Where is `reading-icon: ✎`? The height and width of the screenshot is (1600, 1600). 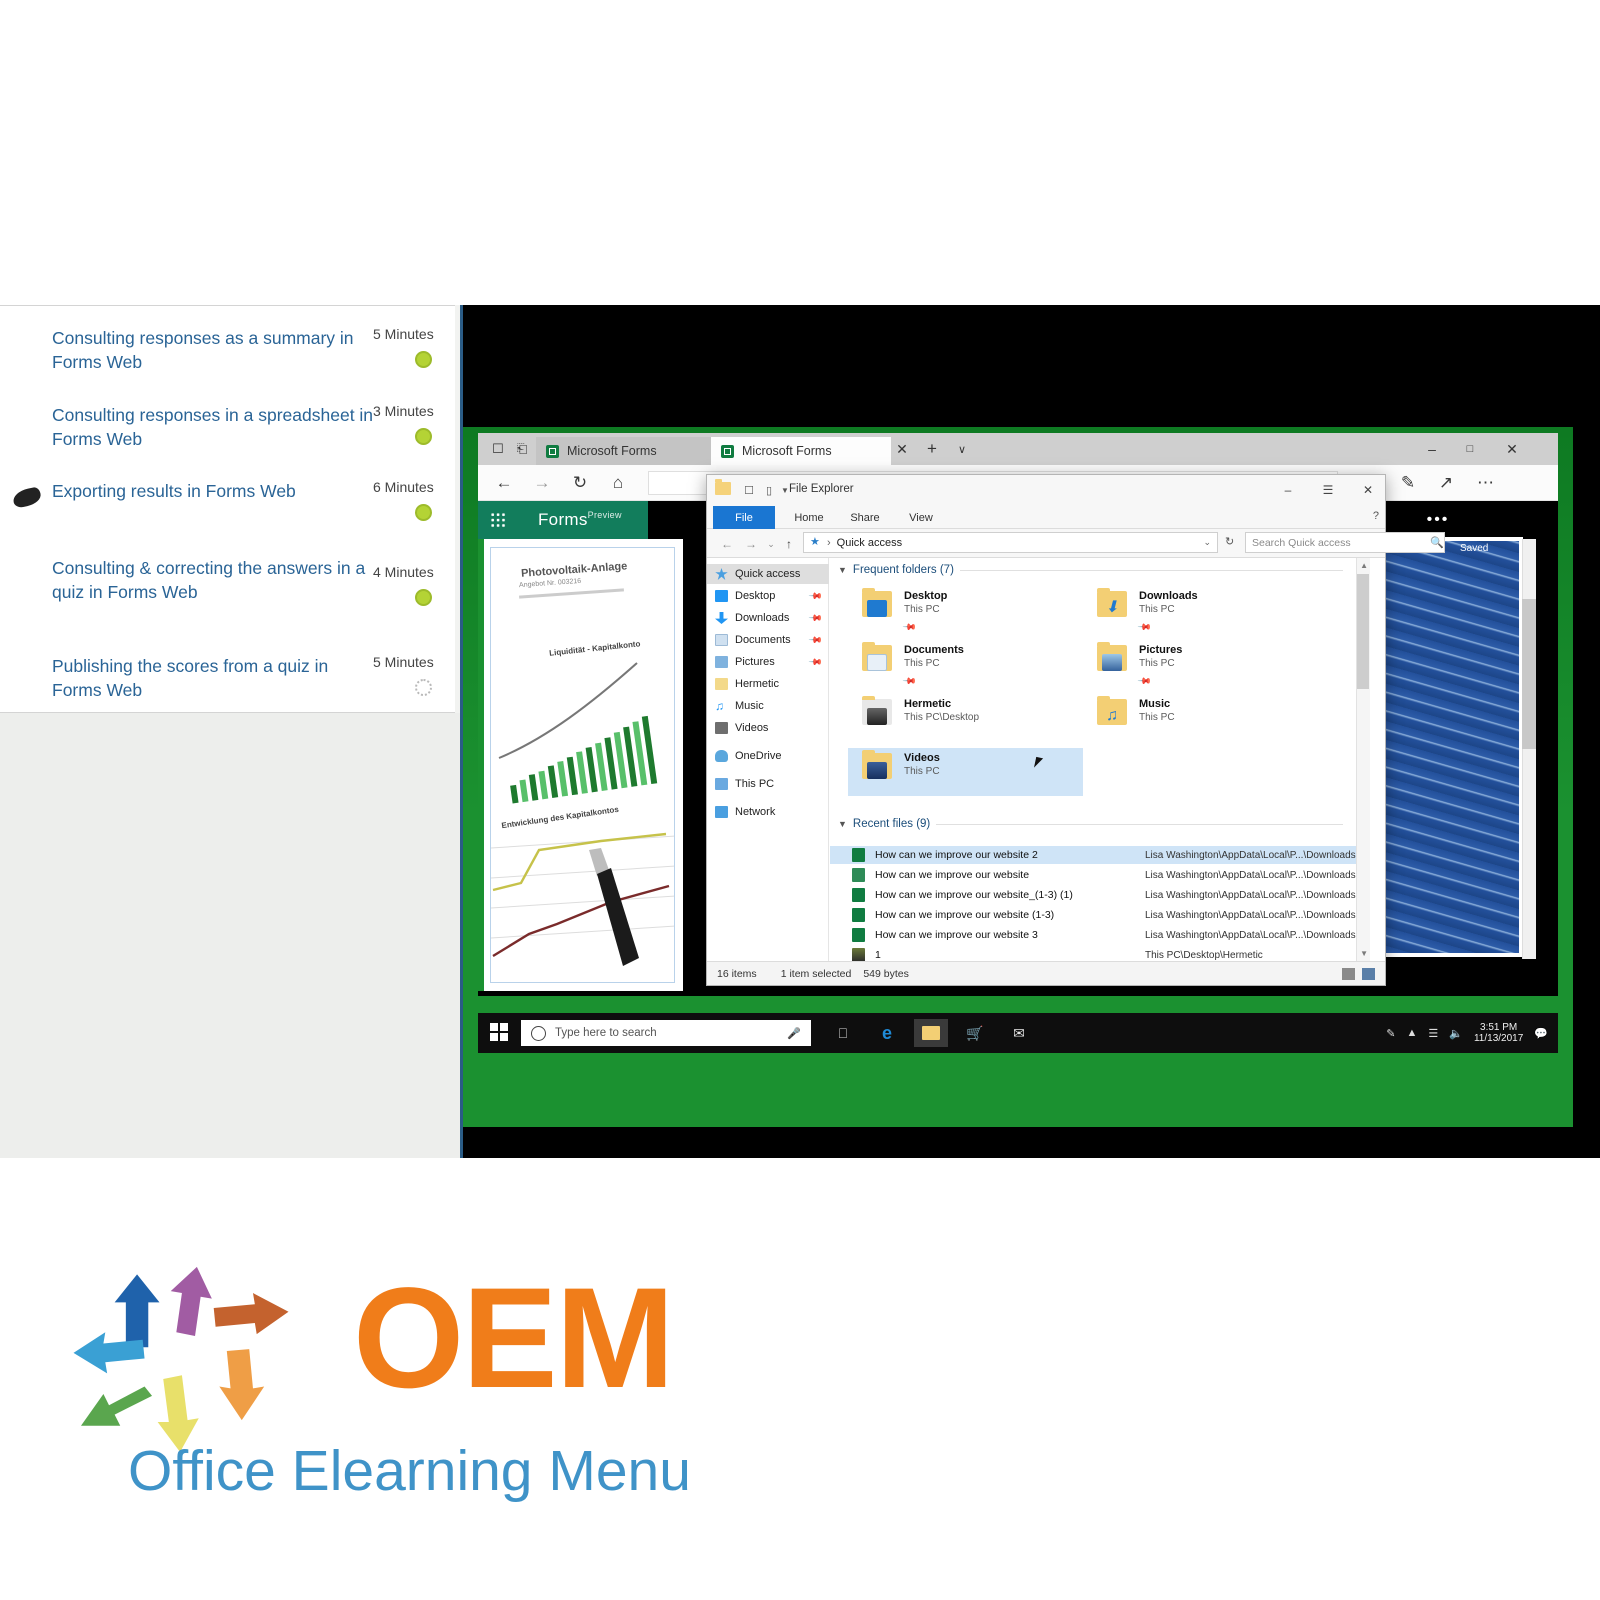 reading-icon: ✎ is located at coordinates (1408, 483).